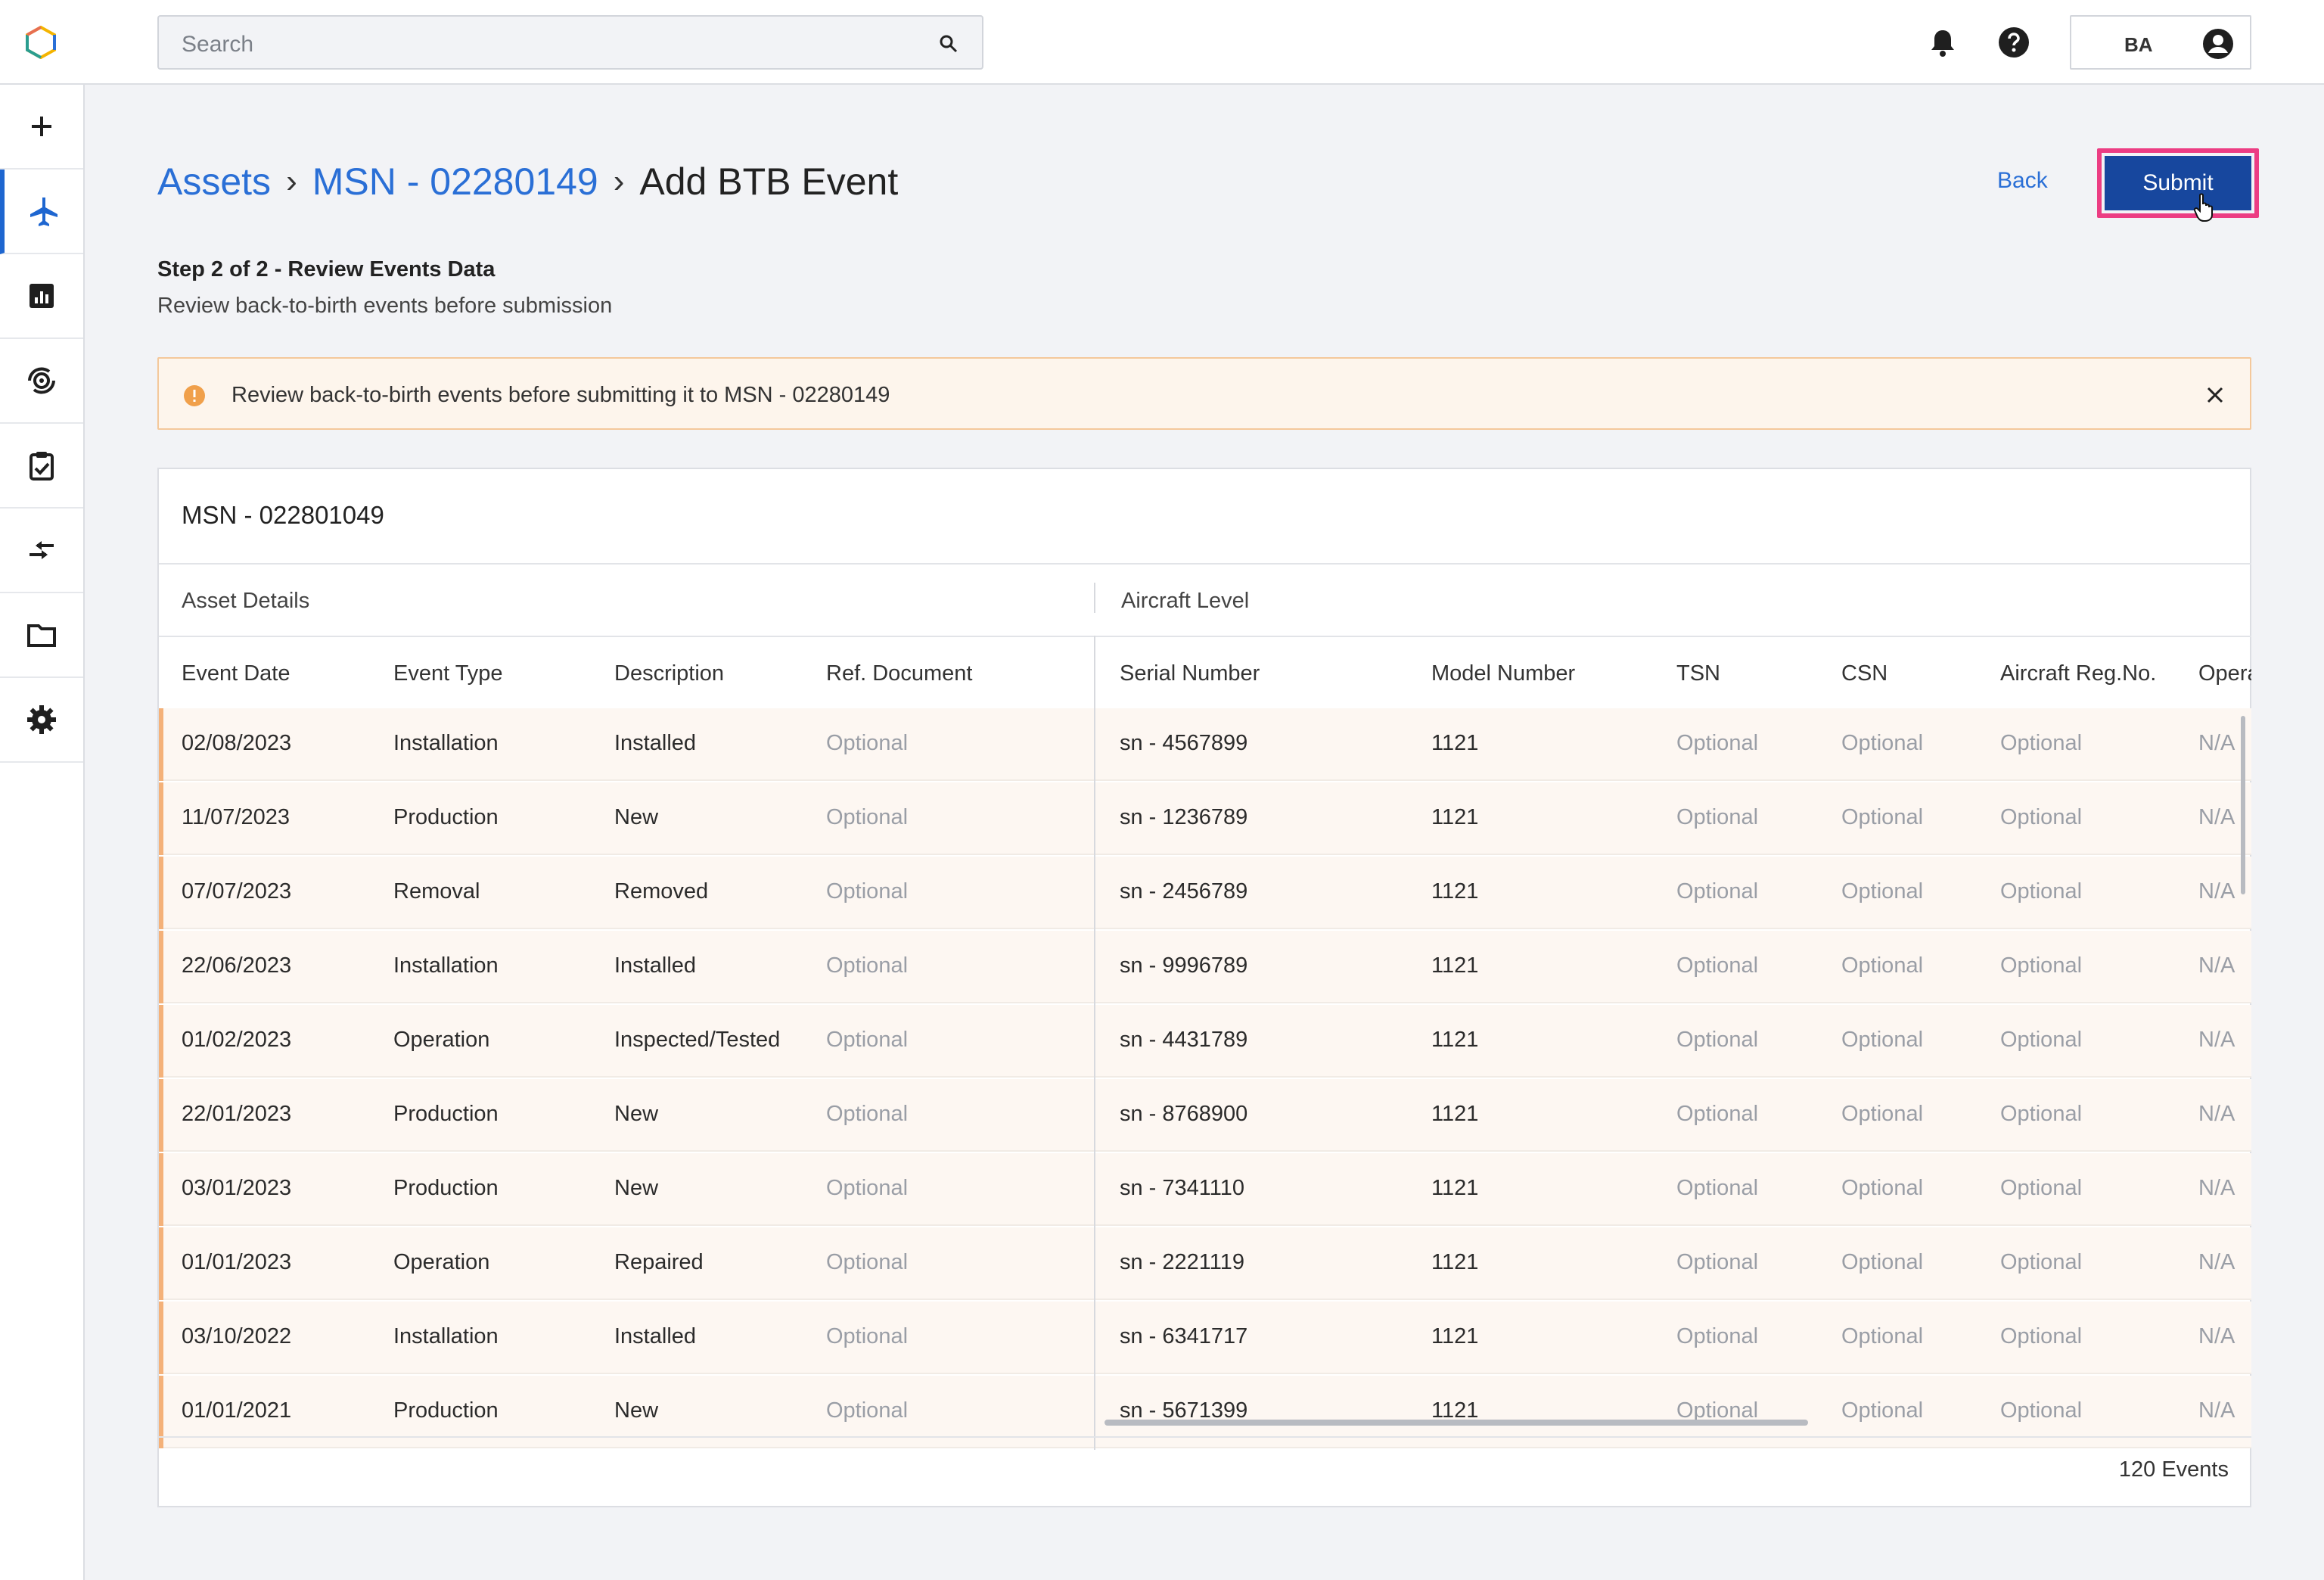 The width and height of the screenshot is (2324, 1580). I want to click on breadcrumb-assets-link: Assets, so click(214, 181).